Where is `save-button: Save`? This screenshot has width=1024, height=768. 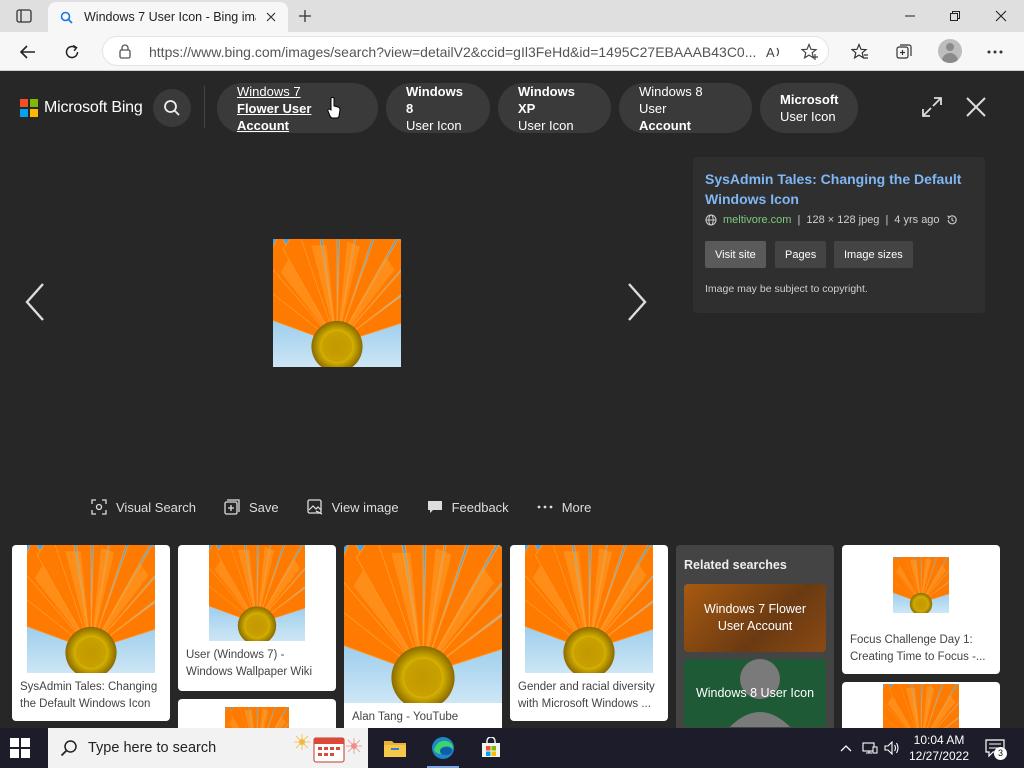
save-button: Save is located at coordinates (251, 507).